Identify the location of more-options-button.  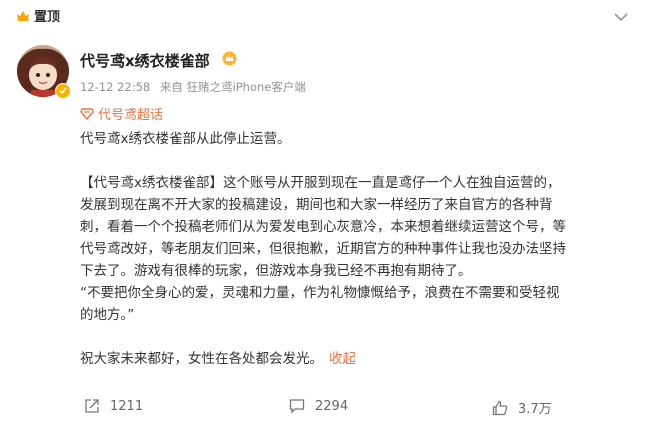
(621, 17).